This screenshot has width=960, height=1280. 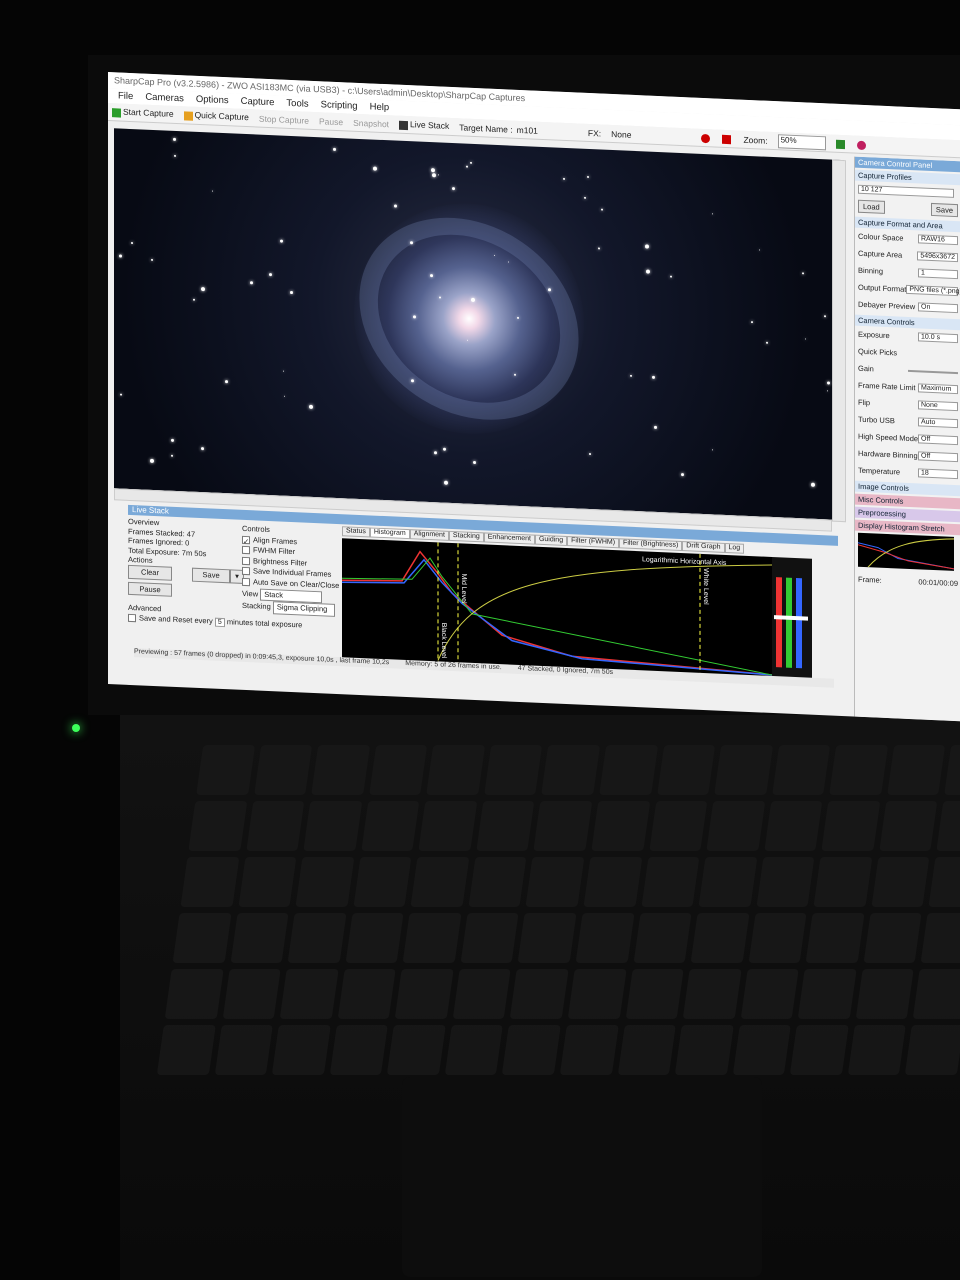 I want to click on view-label: View, so click(x=250, y=593).